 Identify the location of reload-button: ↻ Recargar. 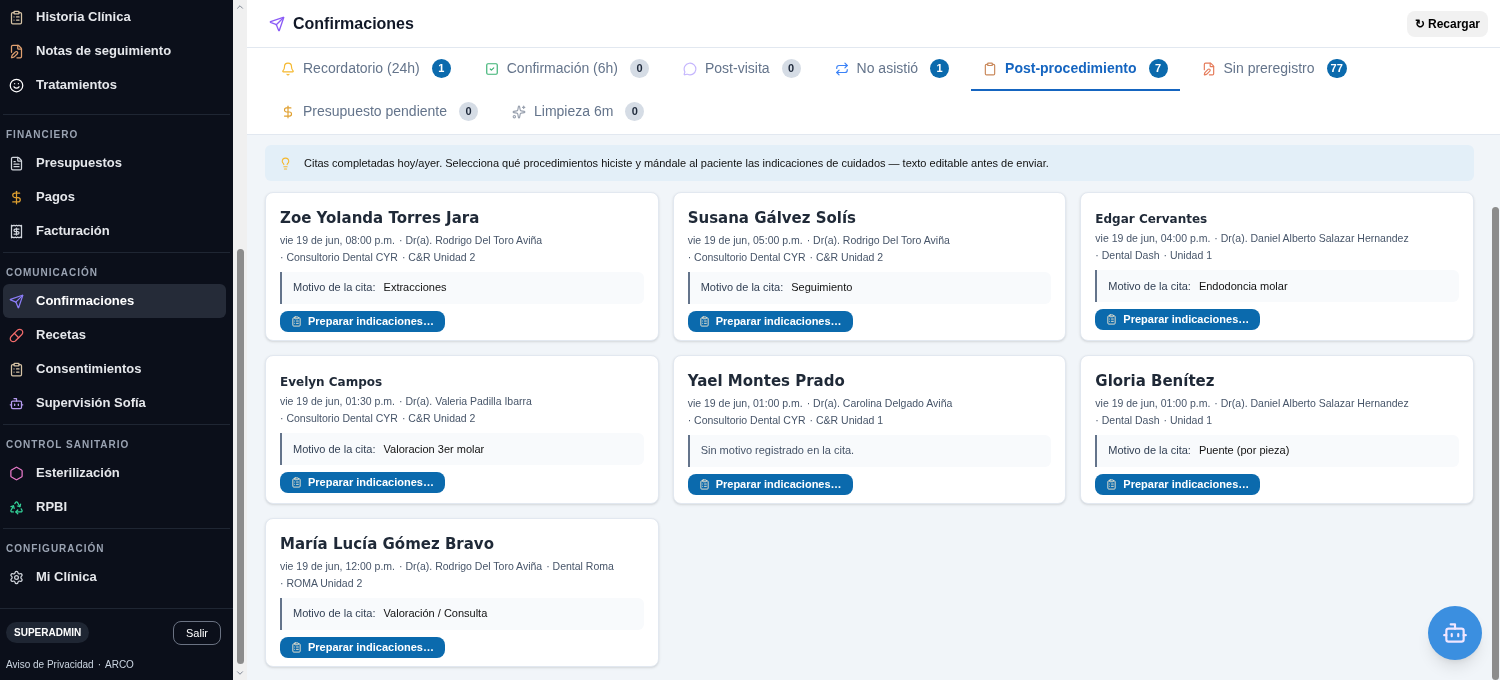
(1447, 23).